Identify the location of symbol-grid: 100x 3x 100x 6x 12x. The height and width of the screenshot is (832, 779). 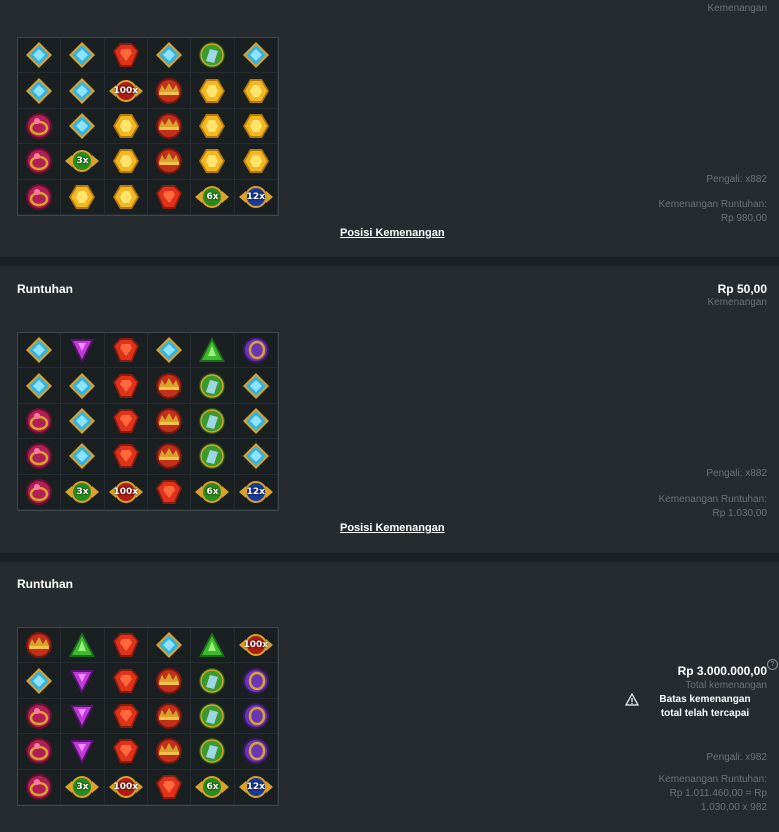
(148, 716).